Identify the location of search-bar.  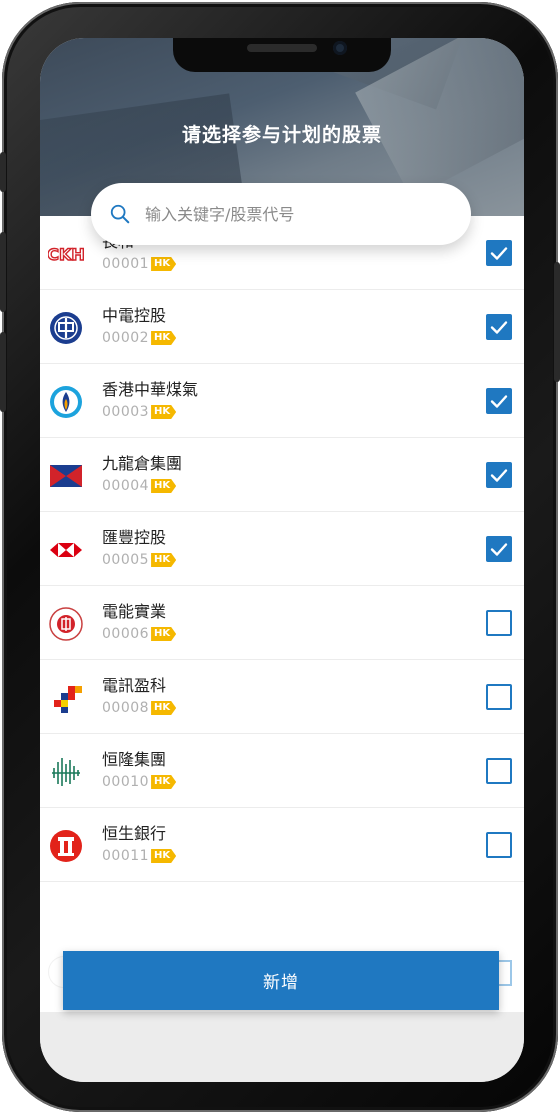
(281, 214).